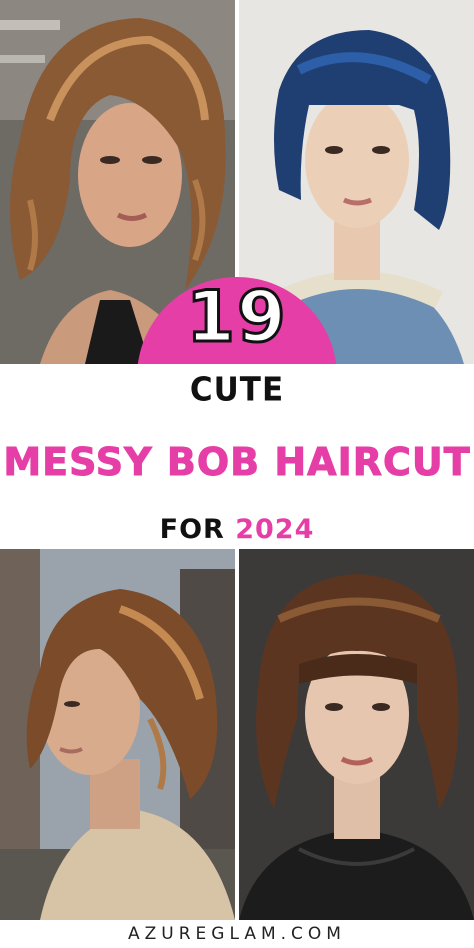 This screenshot has height=948, width=474. I want to click on count-number: 19, so click(236, 317).